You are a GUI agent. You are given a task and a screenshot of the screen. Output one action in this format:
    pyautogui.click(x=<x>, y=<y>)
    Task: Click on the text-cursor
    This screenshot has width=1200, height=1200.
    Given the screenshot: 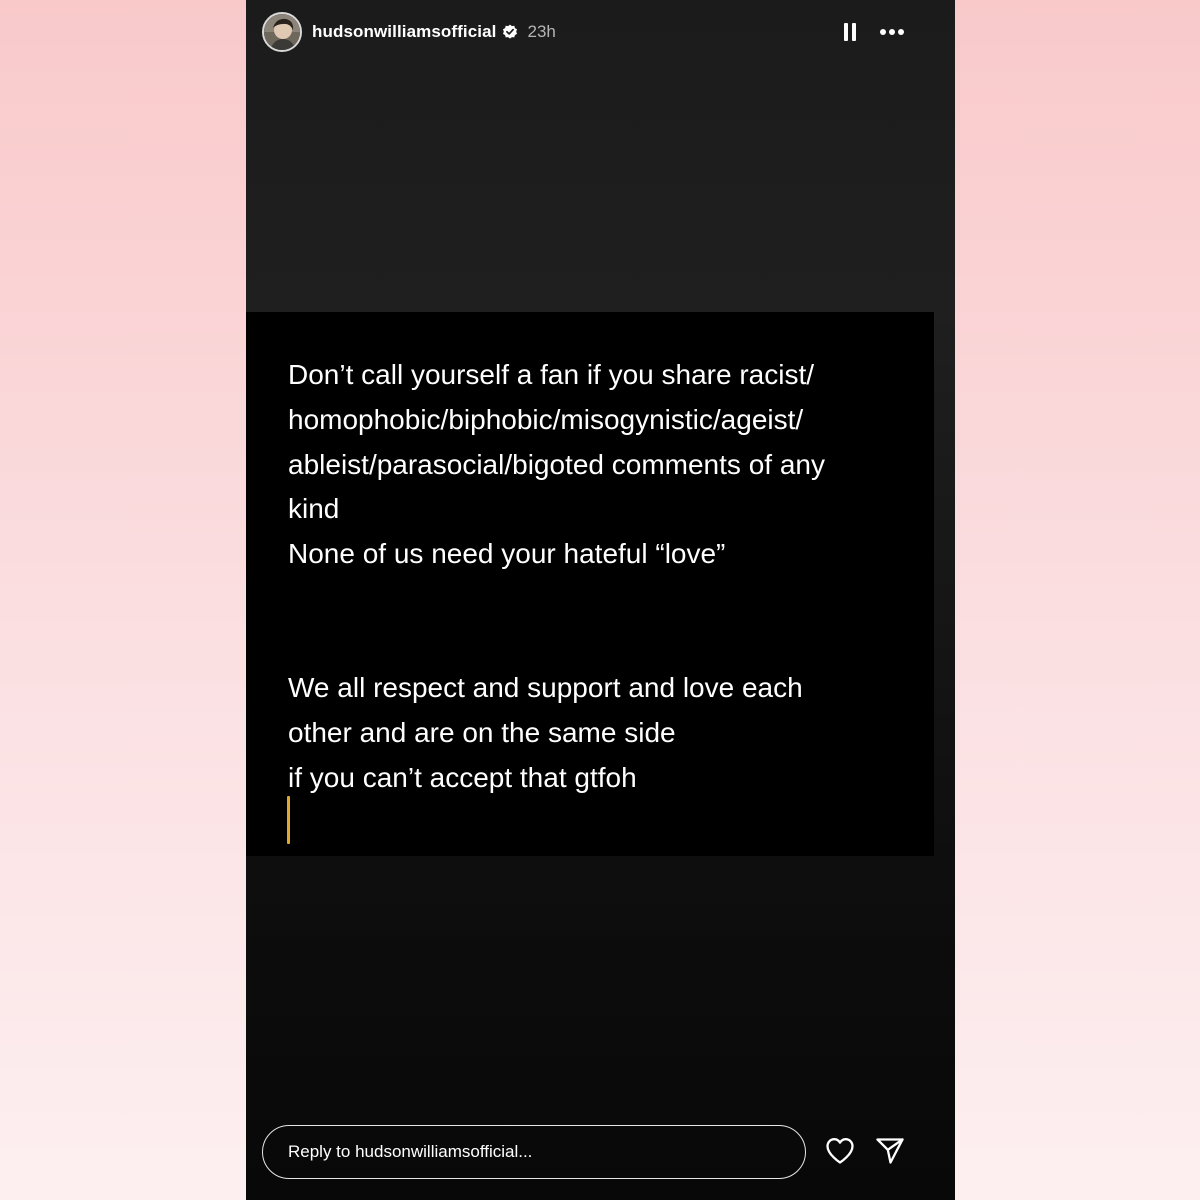 What is the action you would take?
    pyautogui.click(x=288, y=820)
    